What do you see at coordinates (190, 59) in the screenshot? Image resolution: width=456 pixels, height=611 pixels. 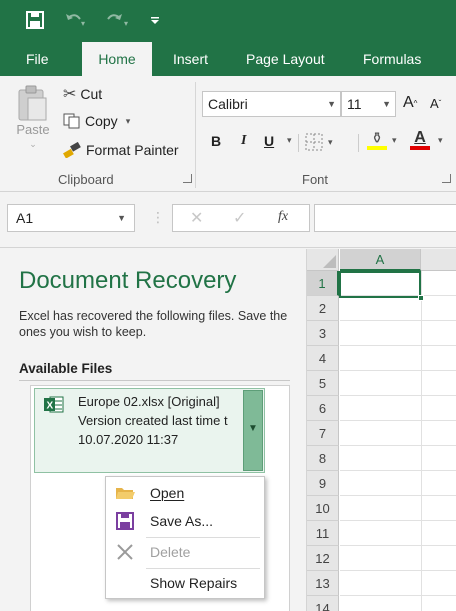 I see `tab-insert: Insert` at bounding box center [190, 59].